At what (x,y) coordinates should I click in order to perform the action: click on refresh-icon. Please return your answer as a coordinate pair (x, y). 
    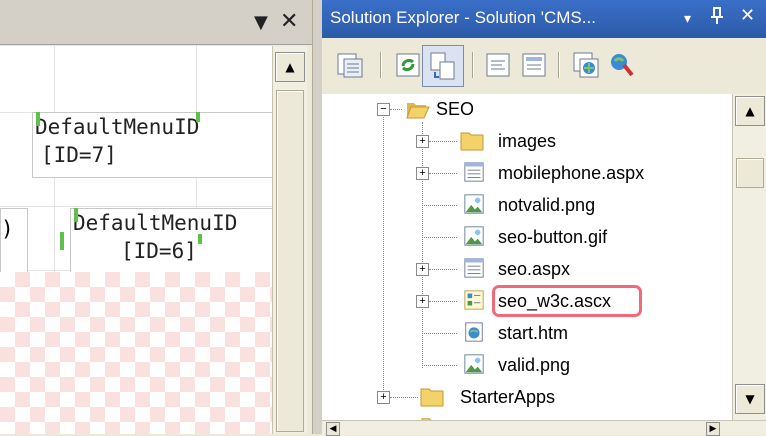
    Looking at the image, I should click on (408, 65).